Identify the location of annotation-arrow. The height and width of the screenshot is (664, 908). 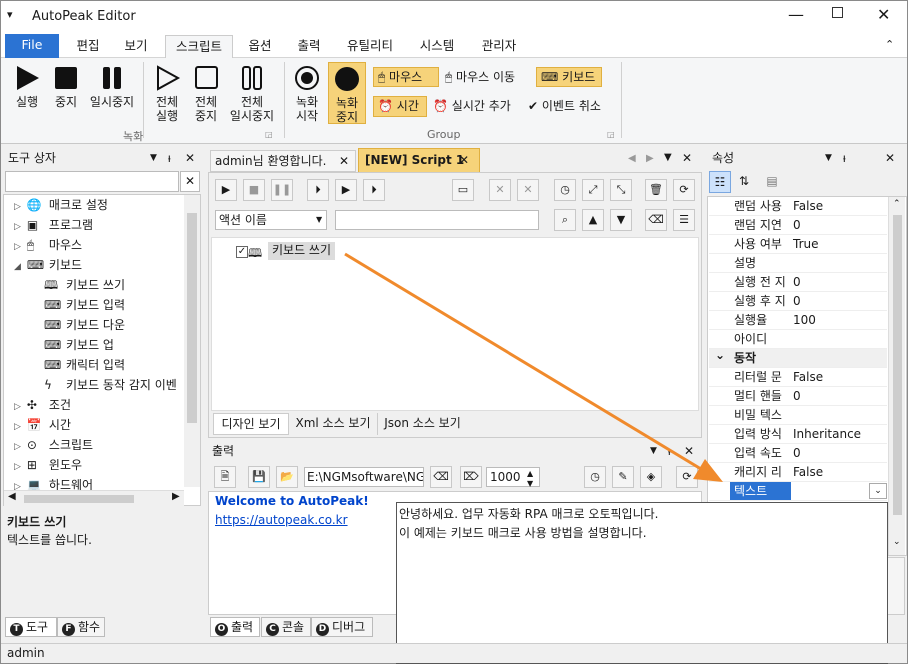
(533, 367).